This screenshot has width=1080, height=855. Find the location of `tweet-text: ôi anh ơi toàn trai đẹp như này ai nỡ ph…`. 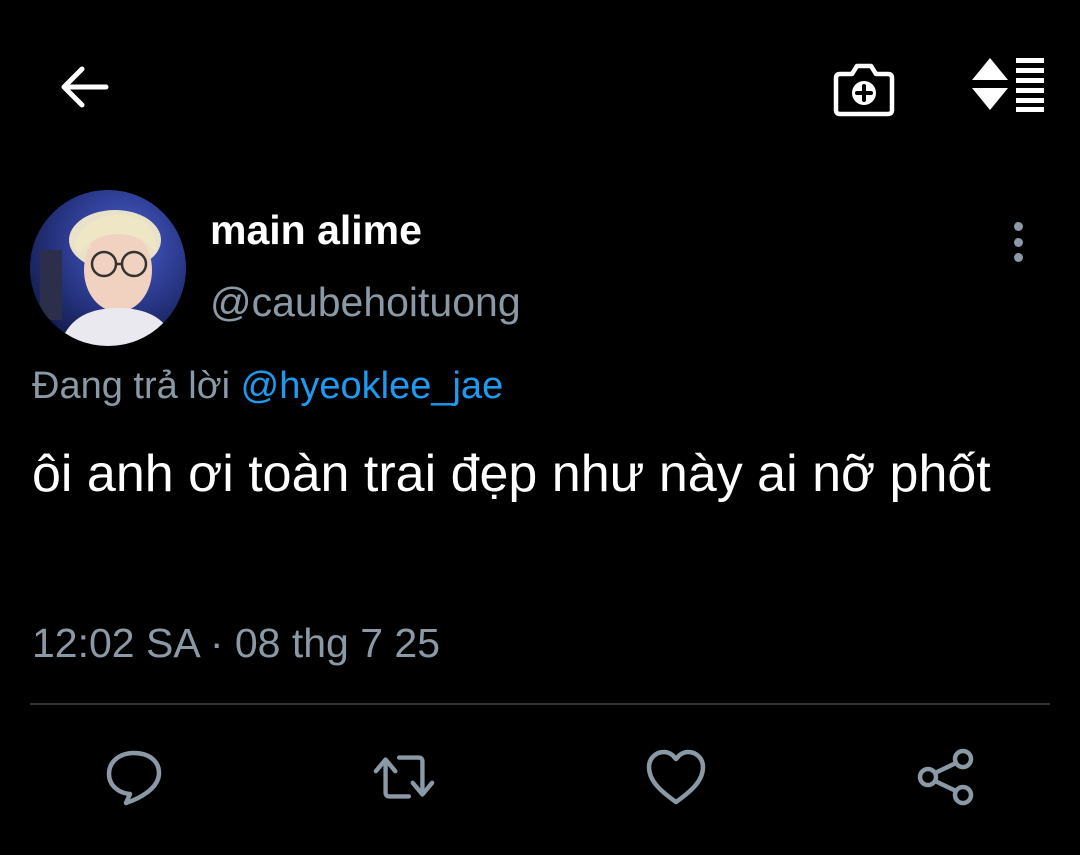

tweet-text: ôi anh ơi toàn trai đẹp như này ai nỡ ph… is located at coordinates (511, 474).